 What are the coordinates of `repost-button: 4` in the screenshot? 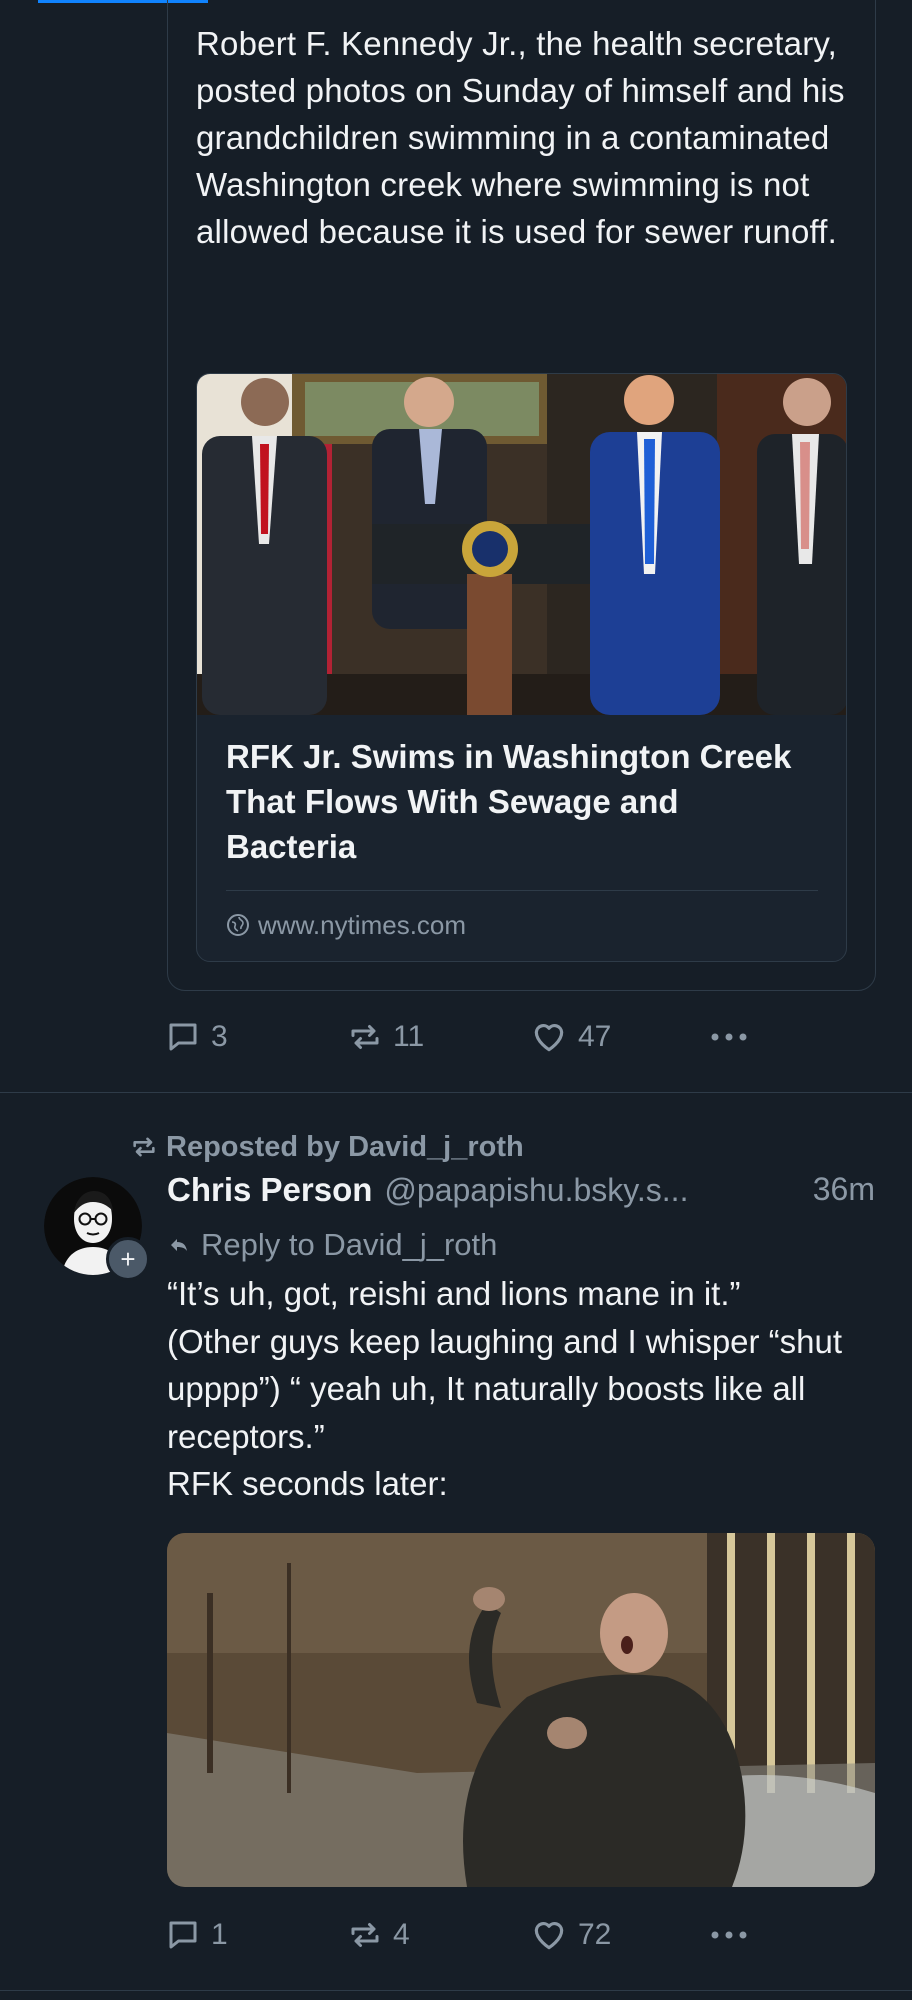 It's located at (378, 1935).